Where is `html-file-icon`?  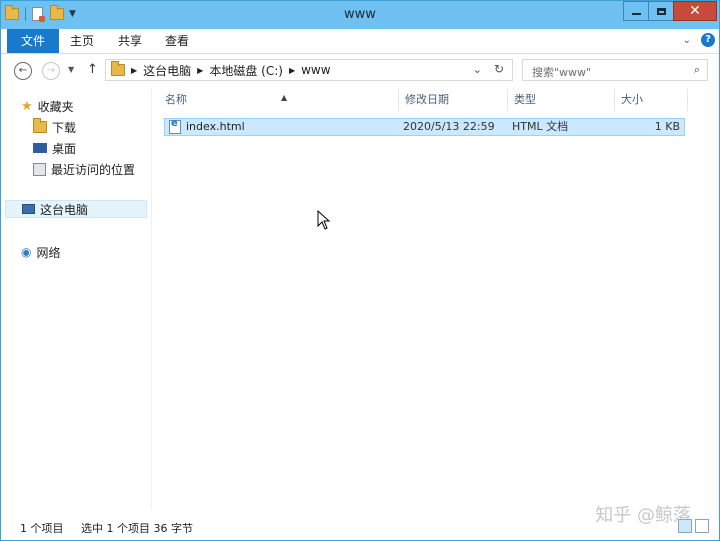
html-file-icon is located at coordinates (175, 126).